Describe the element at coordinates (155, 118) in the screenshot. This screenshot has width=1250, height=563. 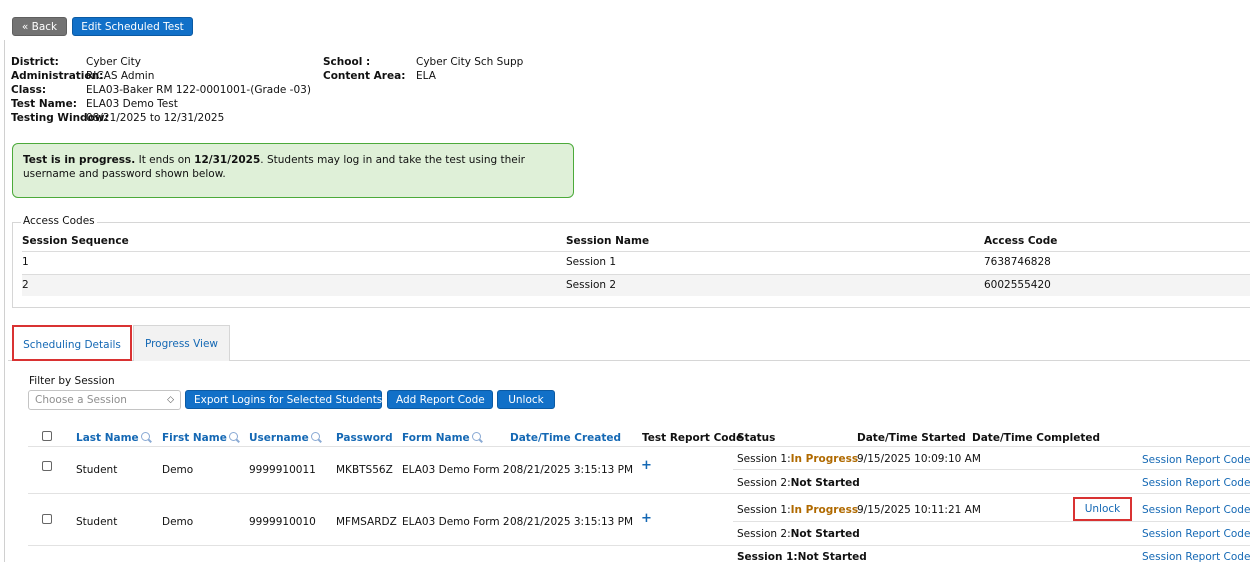
I see `testing-window-value: 08/21/2025 to 12/31/2025` at that location.